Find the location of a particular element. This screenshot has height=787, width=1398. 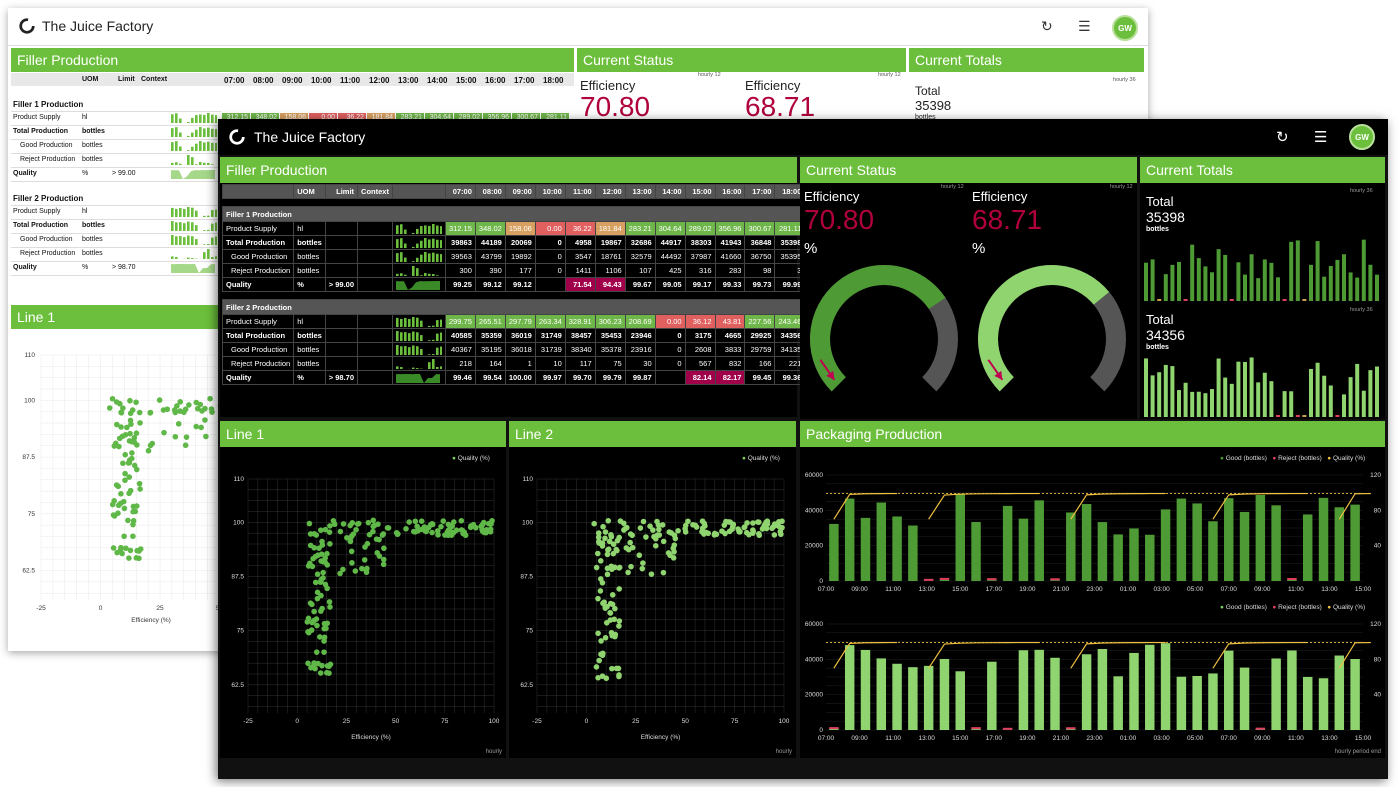

y-tick-label: 100 is located at coordinates (238, 522).